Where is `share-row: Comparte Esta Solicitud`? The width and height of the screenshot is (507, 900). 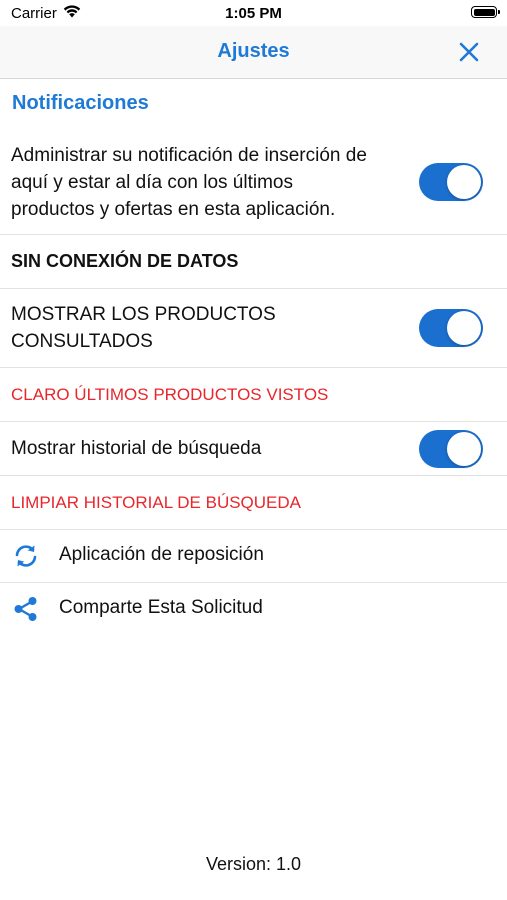 share-row: Comparte Esta Solicitud is located at coordinates (253, 609).